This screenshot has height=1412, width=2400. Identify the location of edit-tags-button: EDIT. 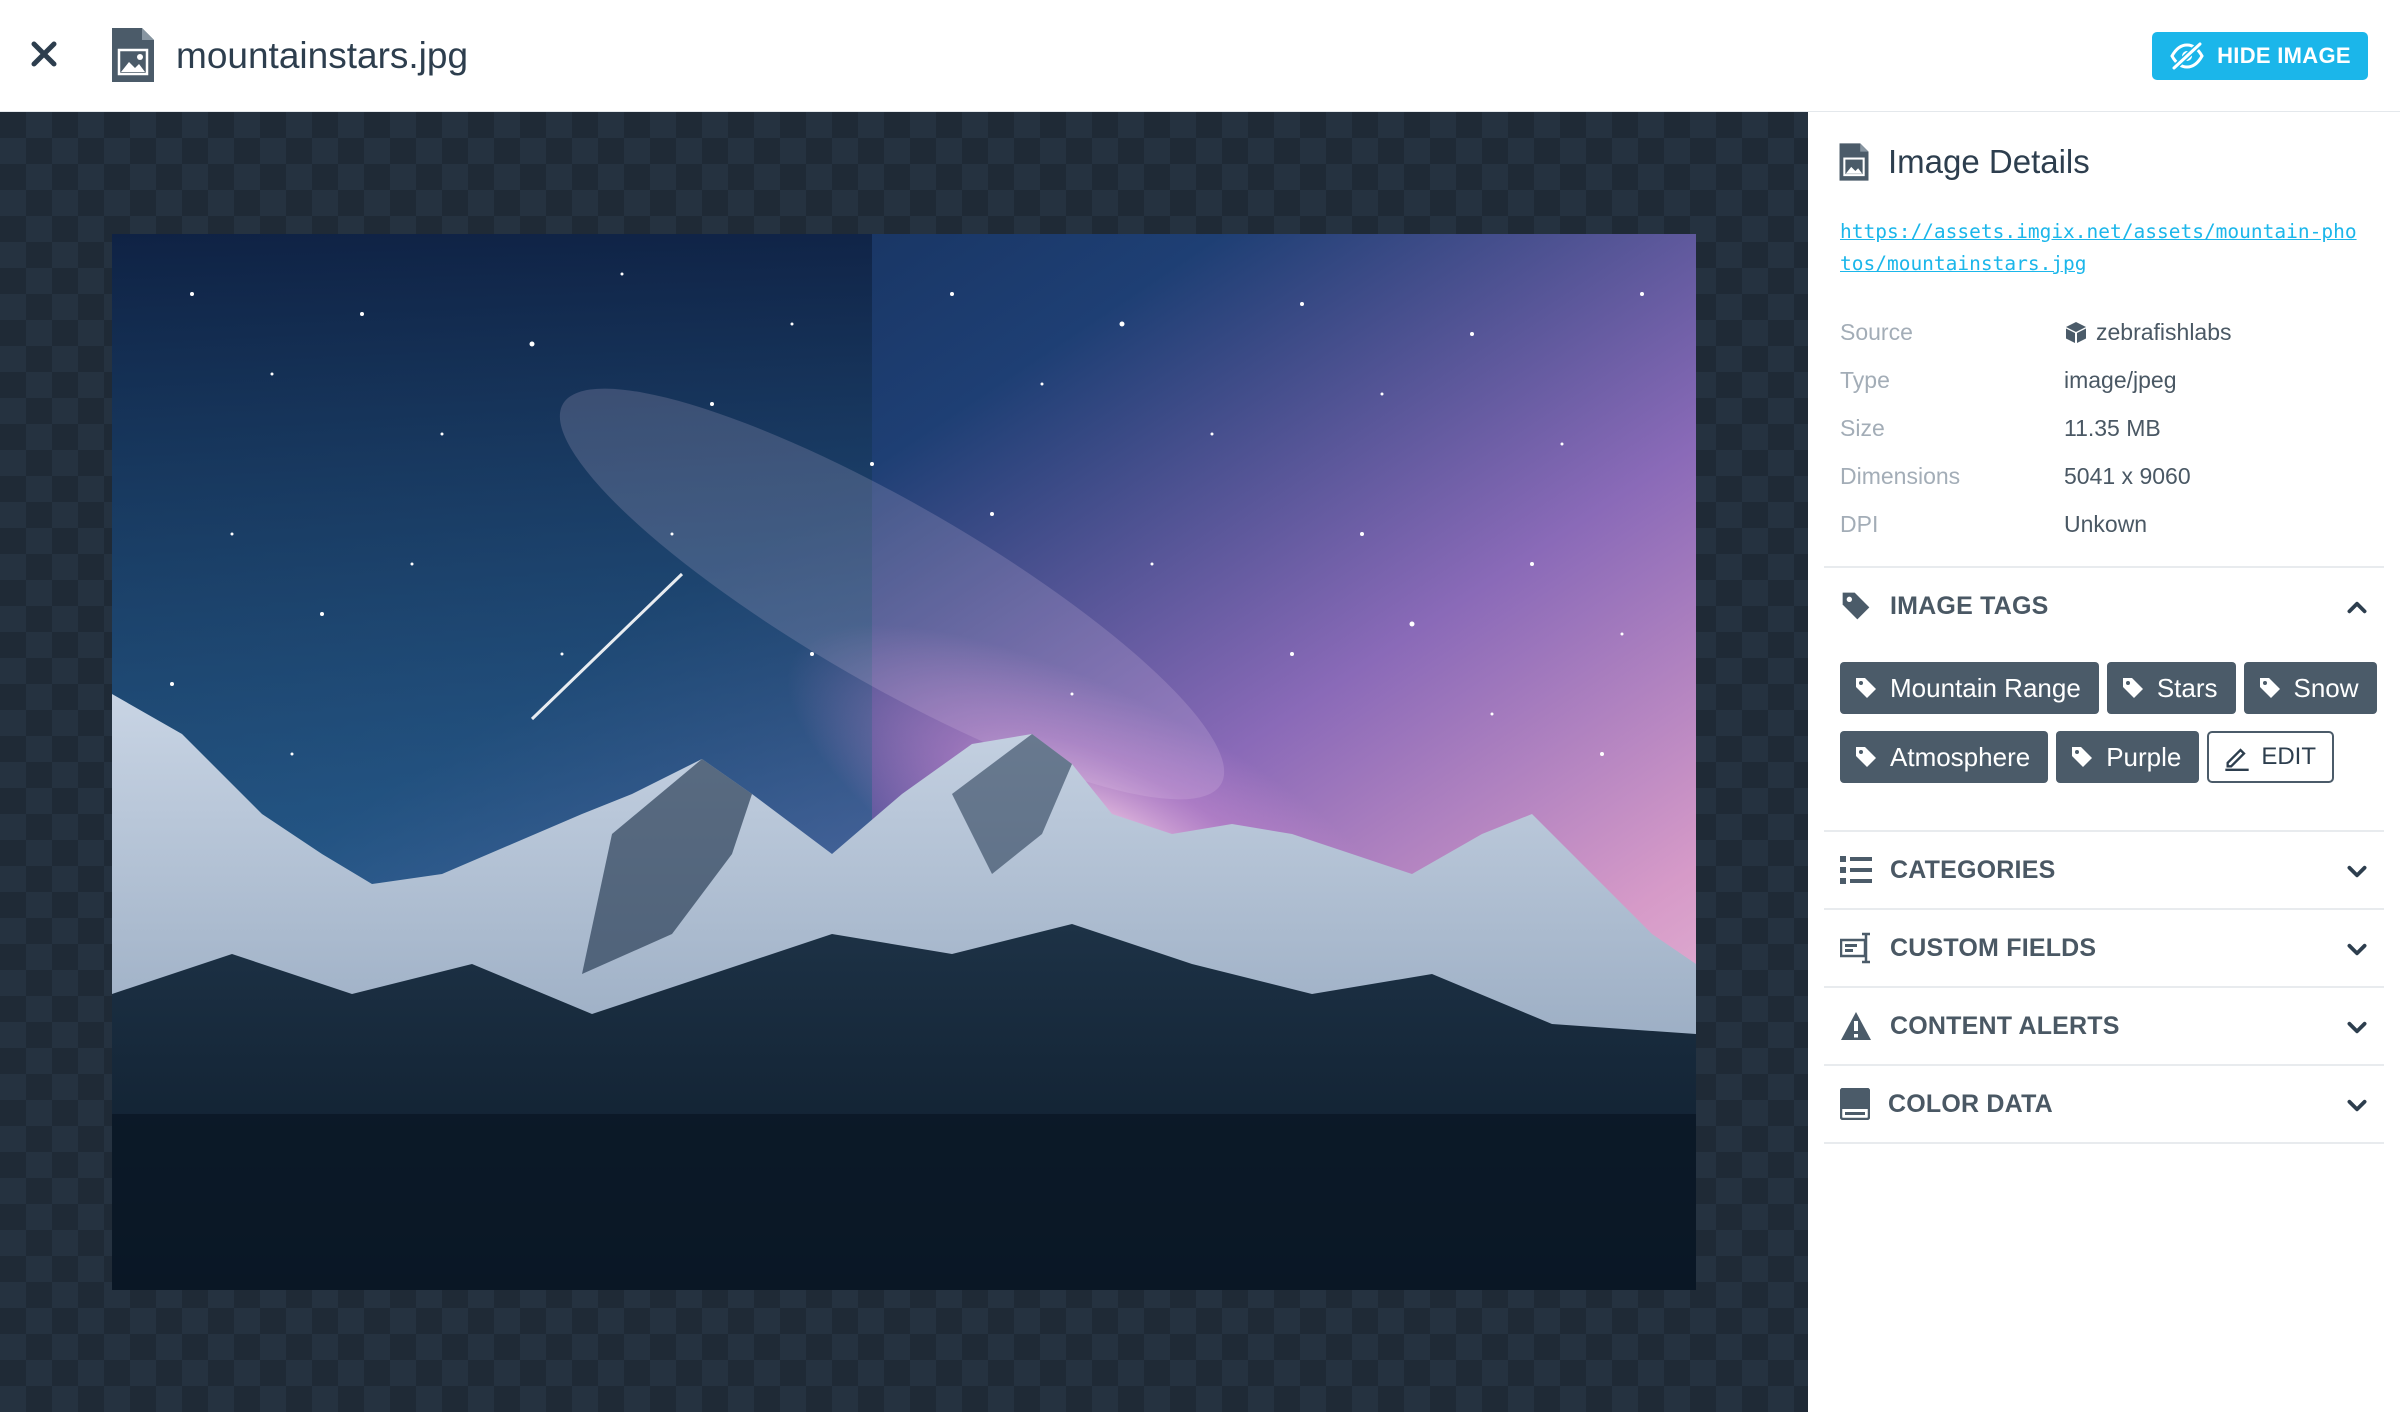
(2271, 757).